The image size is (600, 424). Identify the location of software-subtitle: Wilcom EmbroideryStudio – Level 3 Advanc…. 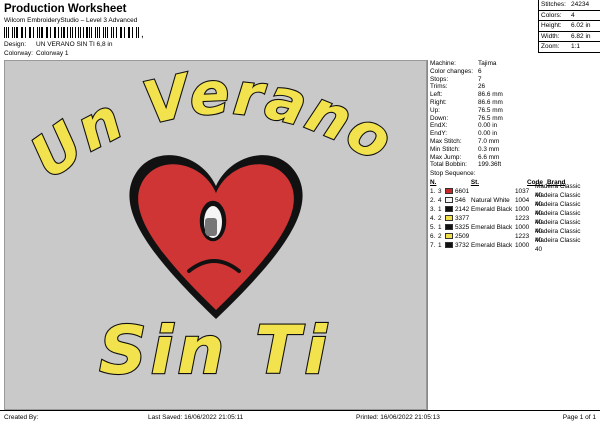
(71, 20).